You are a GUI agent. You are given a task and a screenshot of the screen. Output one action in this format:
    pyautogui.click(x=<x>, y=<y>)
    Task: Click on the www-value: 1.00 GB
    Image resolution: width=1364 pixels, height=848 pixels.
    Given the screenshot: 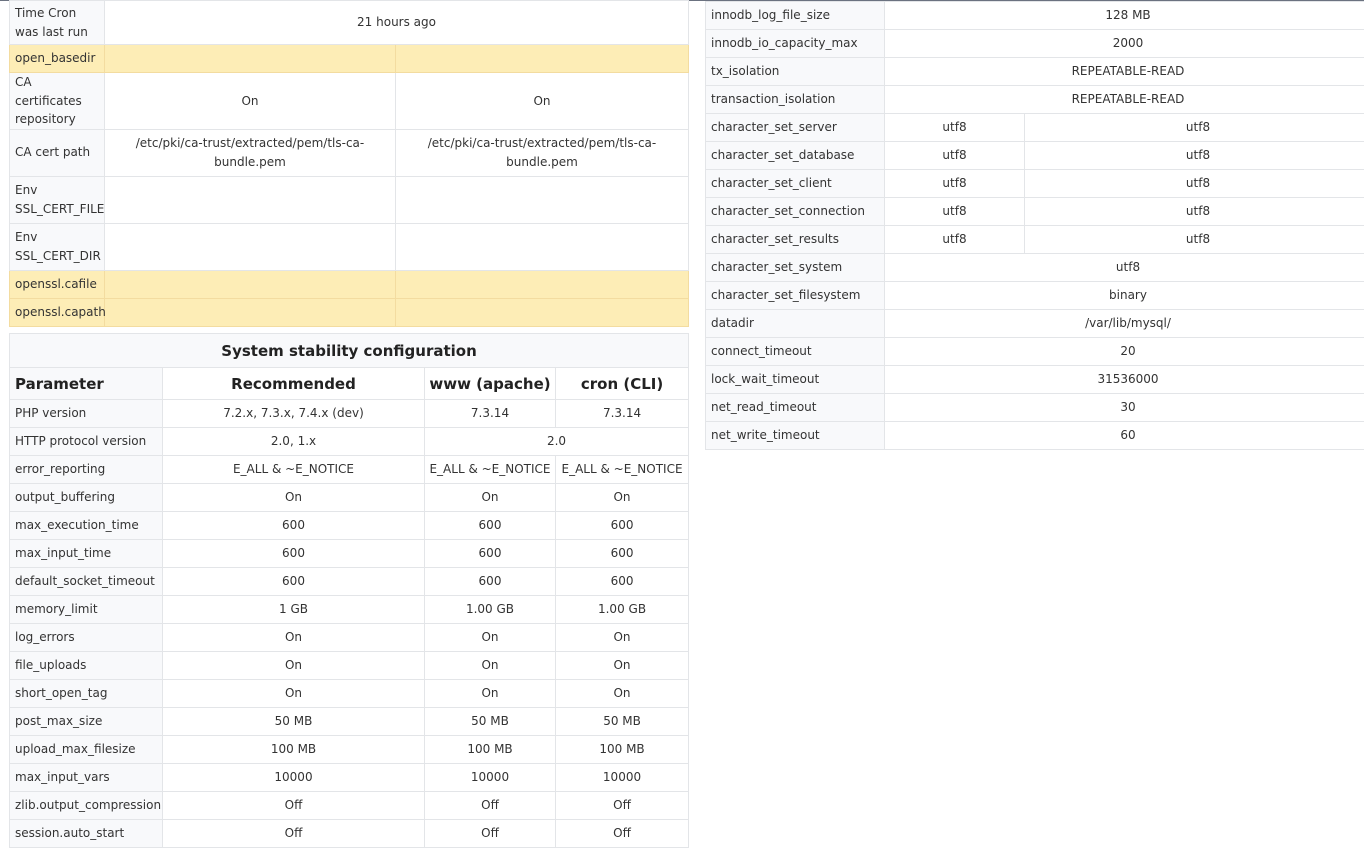 What is the action you would take?
    pyautogui.click(x=490, y=610)
    